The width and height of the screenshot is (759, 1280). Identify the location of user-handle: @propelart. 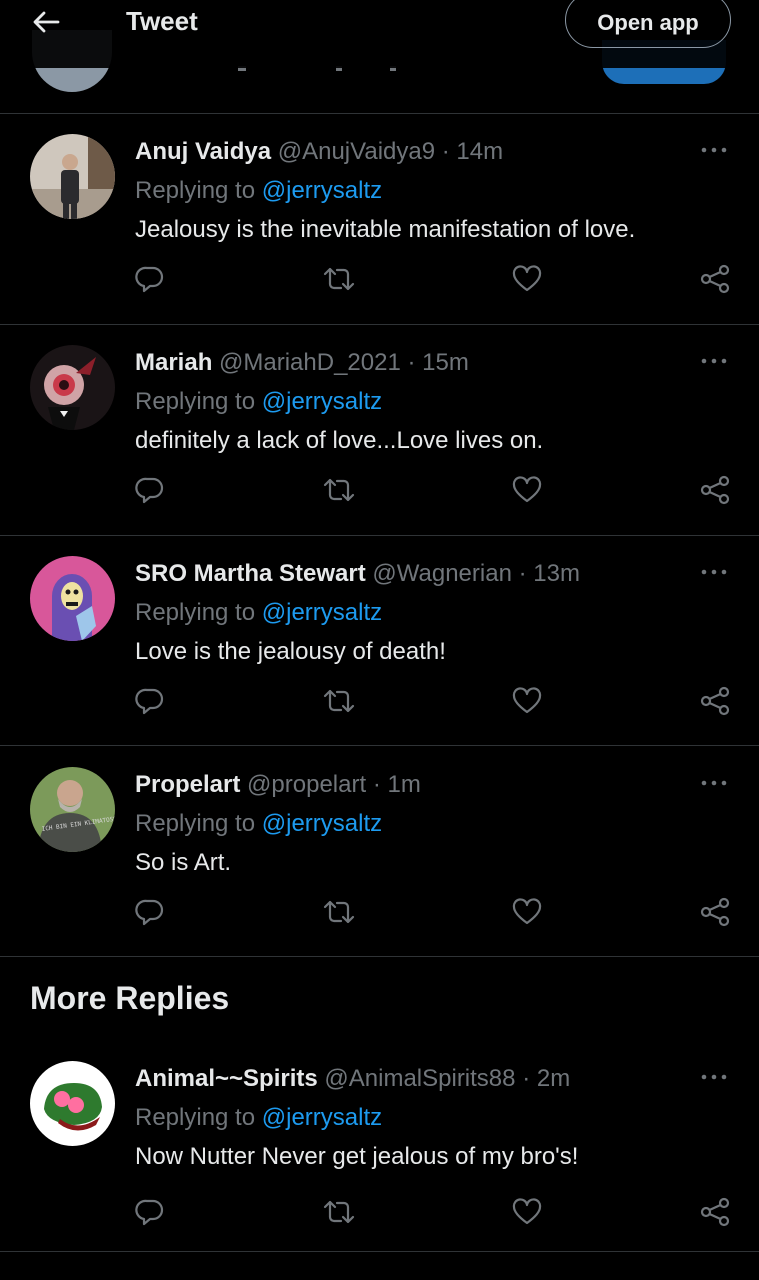
(306, 784).